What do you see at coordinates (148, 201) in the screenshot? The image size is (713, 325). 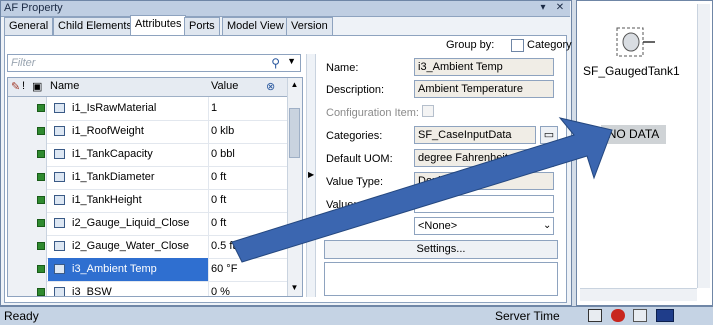 I see `table-row: i1_TankHeight 0 ft` at bounding box center [148, 201].